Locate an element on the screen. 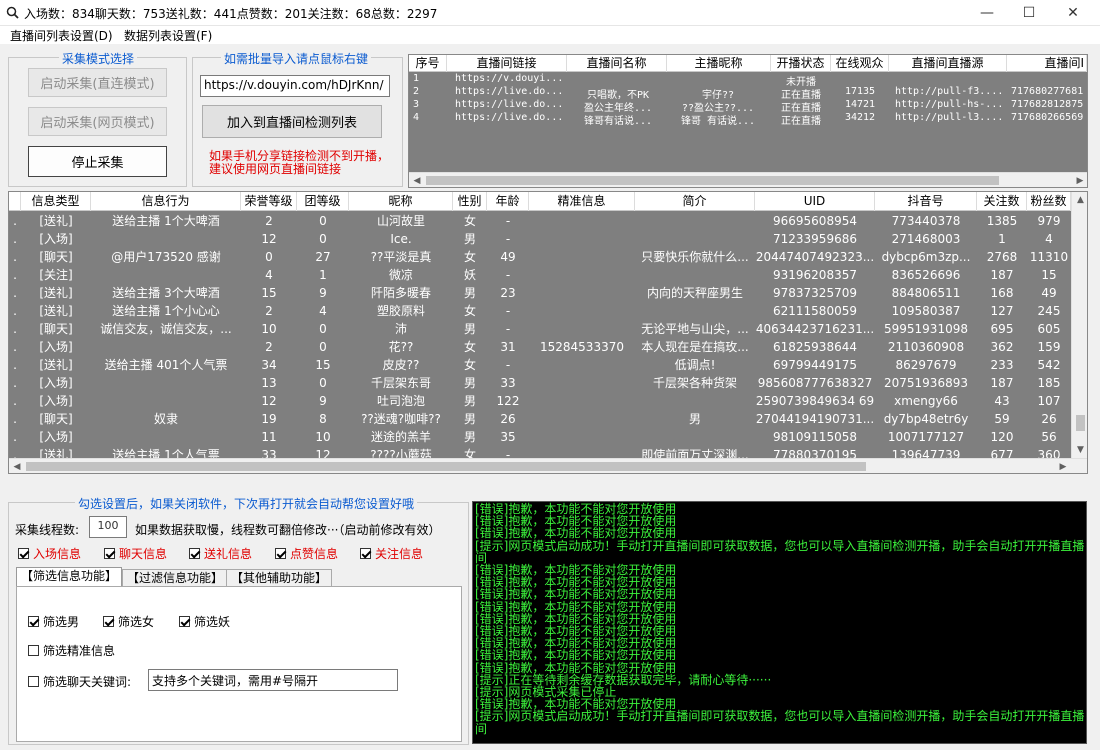 Image resolution: width=1100 pixels, height=750 pixels. room-col-status: 开播状态 is located at coordinates (801, 63).